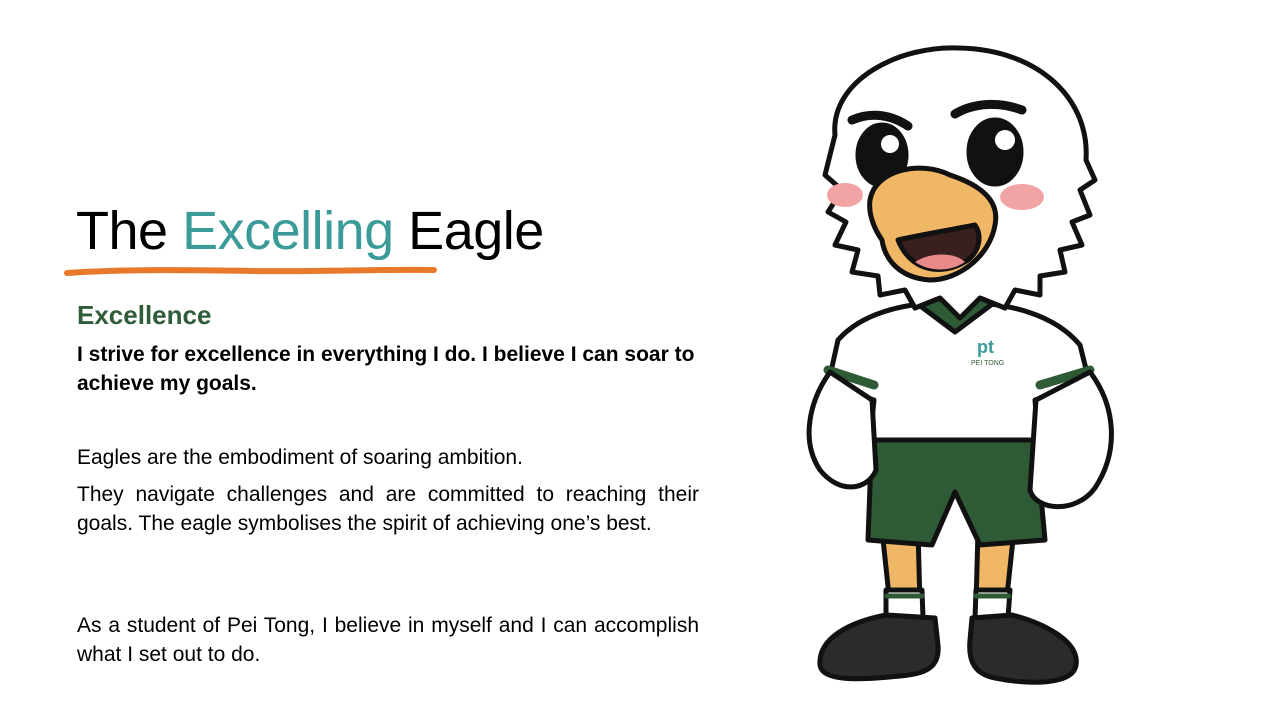 The image size is (1280, 720). What do you see at coordinates (288, 231) in the screenshot?
I see `title-word-excelling: Excelling` at bounding box center [288, 231].